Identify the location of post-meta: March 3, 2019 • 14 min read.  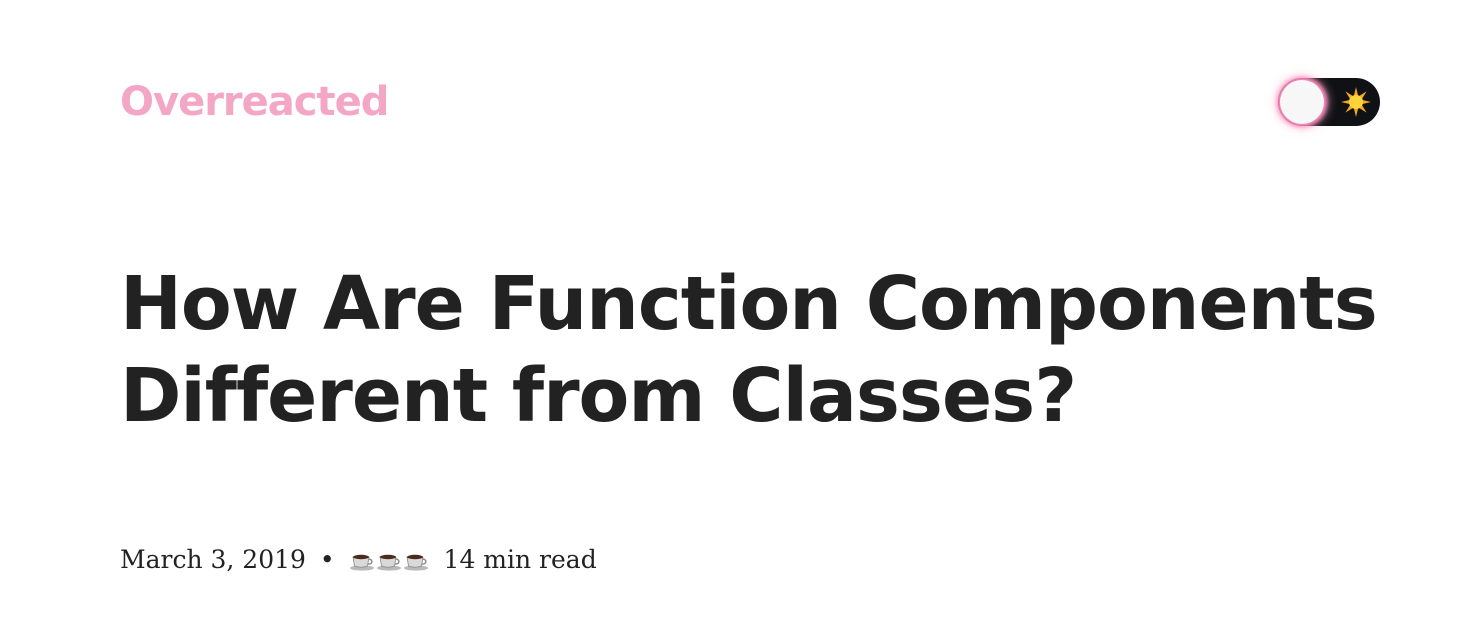
(358, 559).